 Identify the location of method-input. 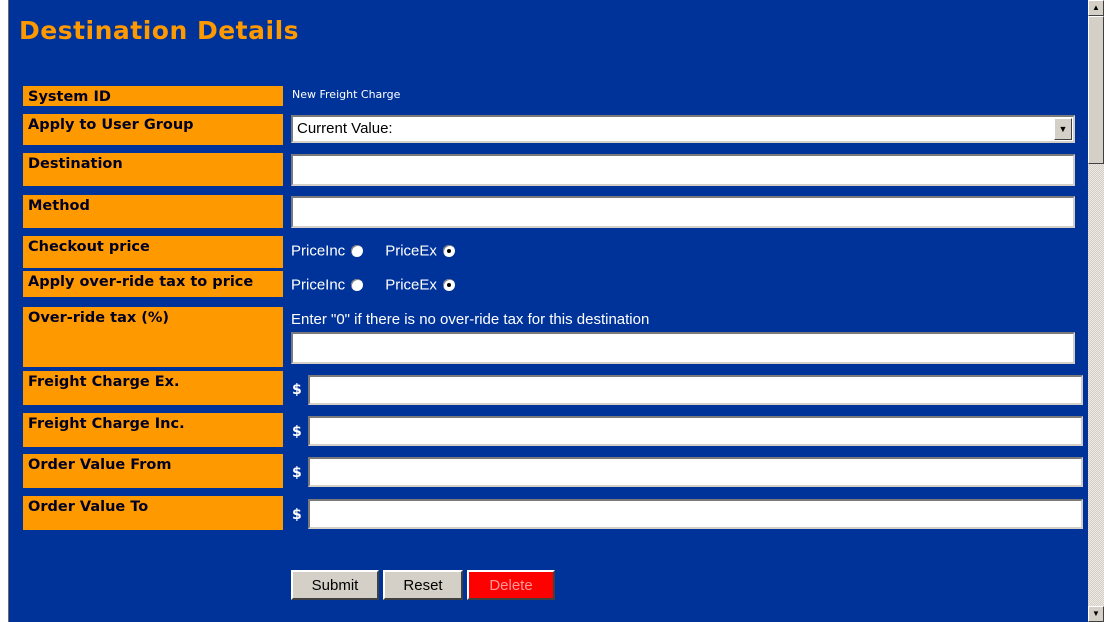
(683, 212).